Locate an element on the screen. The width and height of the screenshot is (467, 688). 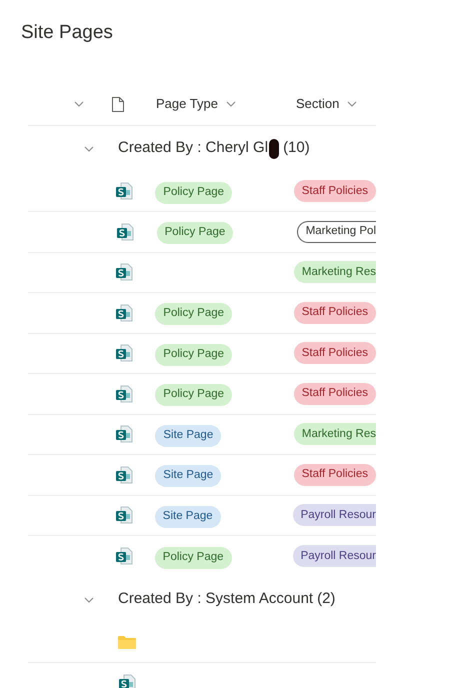
expand-all-chevron-icon is located at coordinates (79, 104).